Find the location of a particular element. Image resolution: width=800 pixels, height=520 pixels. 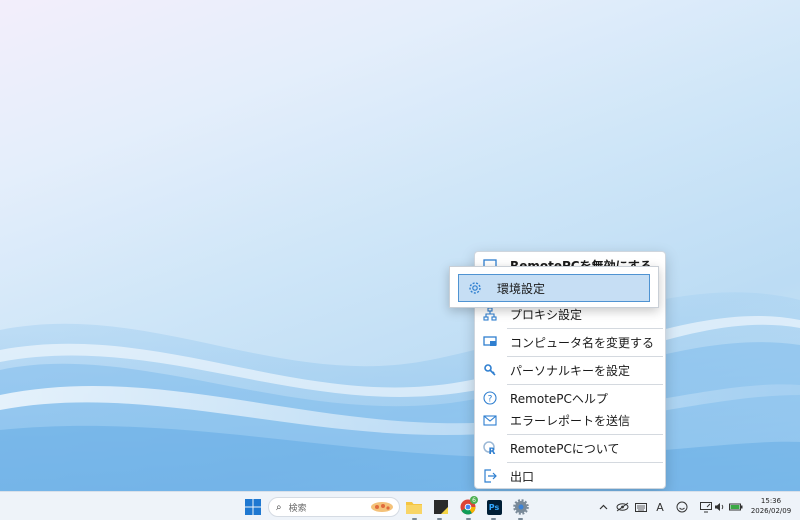

menu-item-rename-computer: コンピュータ名を変更する is located at coordinates (570, 342).